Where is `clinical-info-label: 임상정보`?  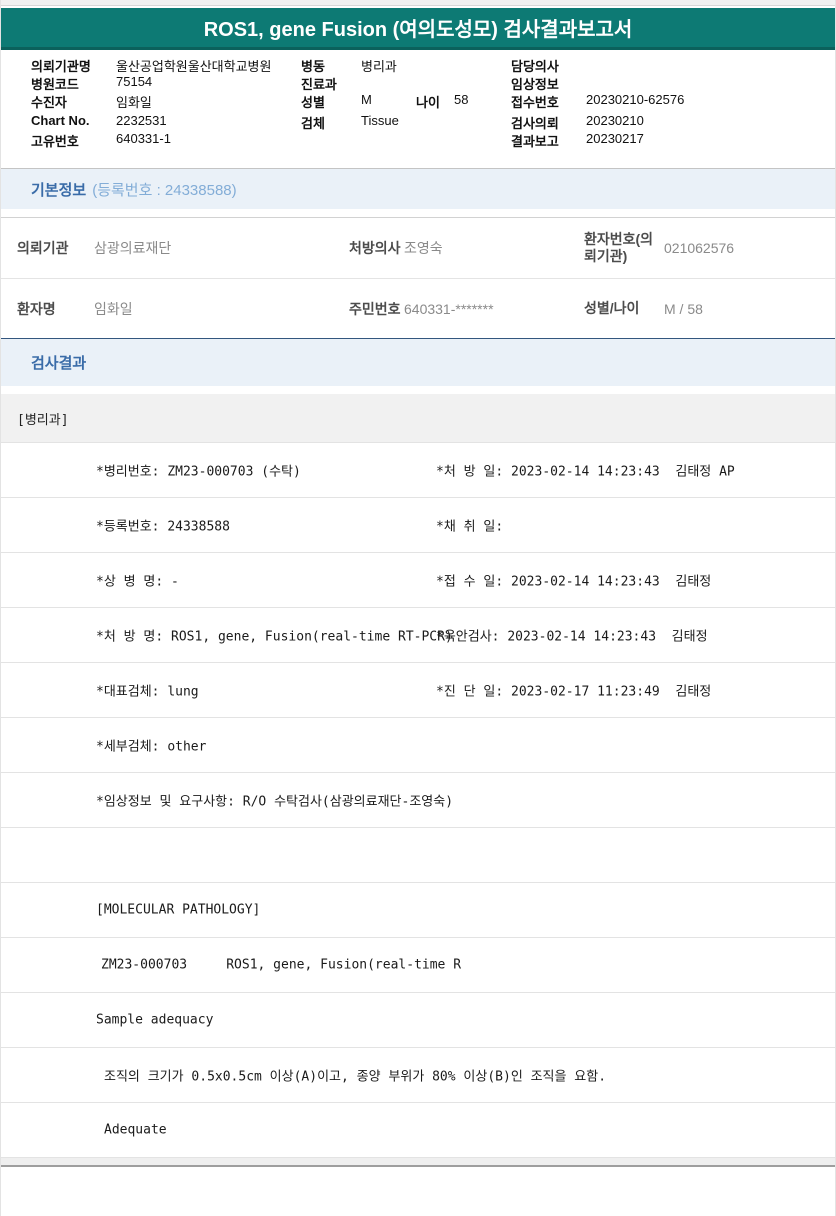 clinical-info-label: 임상정보 is located at coordinates (535, 84).